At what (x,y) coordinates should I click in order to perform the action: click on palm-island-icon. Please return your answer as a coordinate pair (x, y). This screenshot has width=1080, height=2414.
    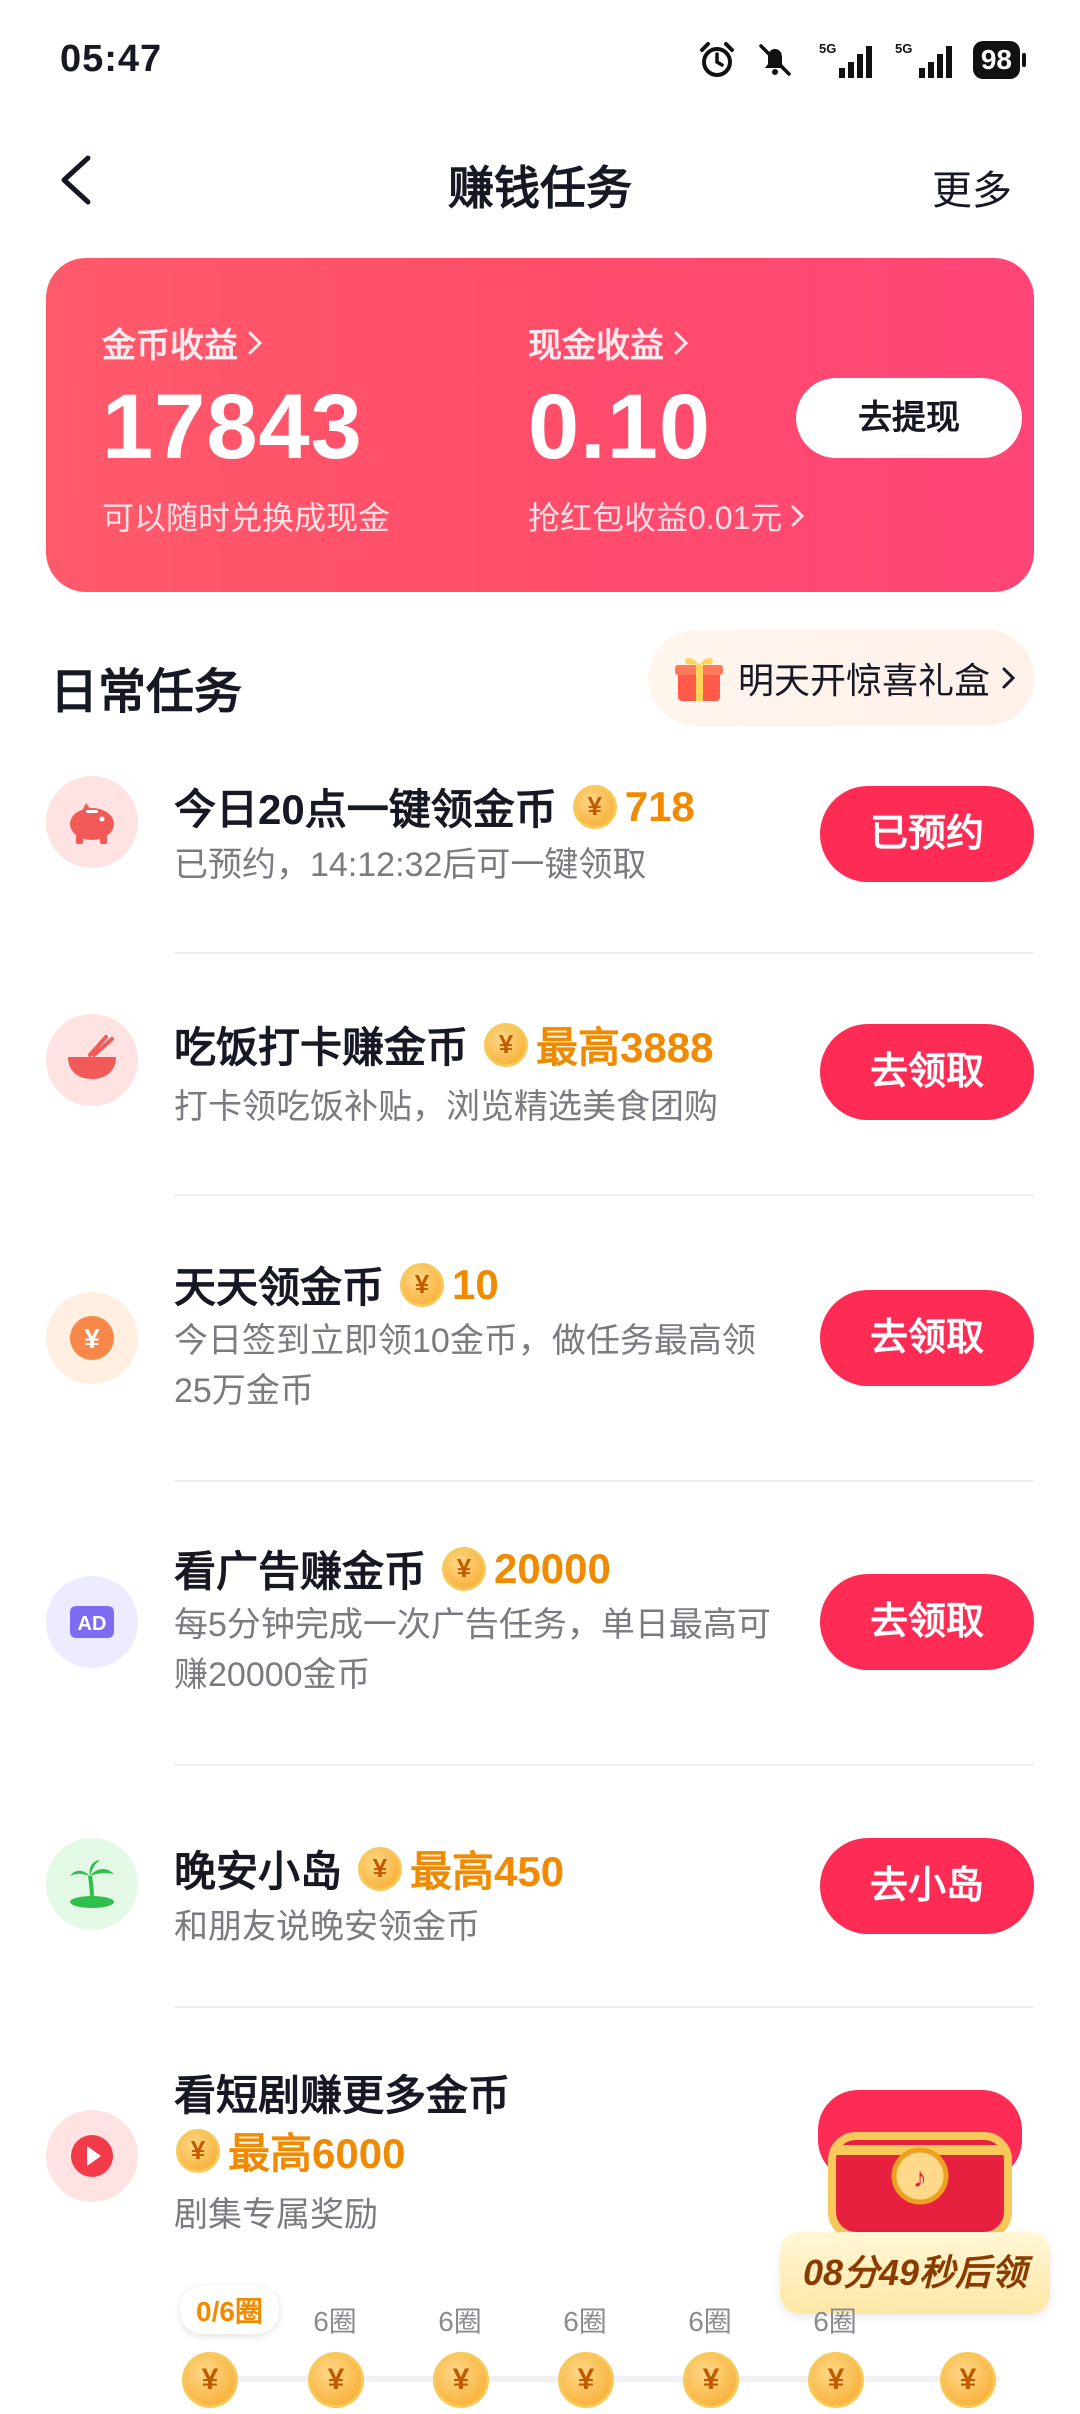
    Looking at the image, I should click on (92, 1884).